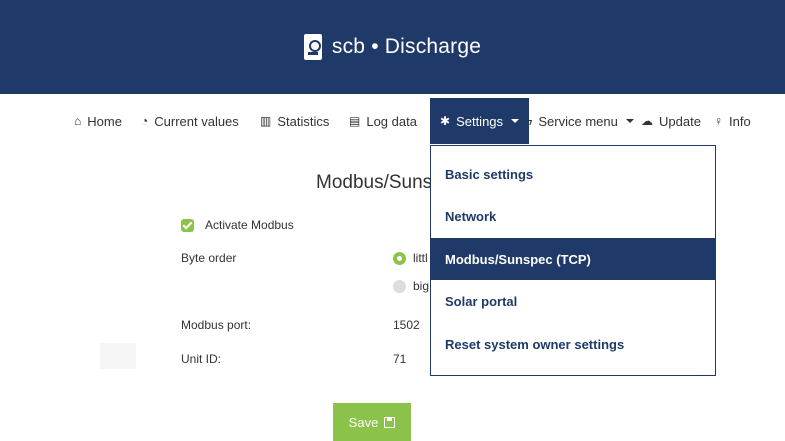  I want to click on nav-statistics: ▥ Statistics, so click(294, 121).